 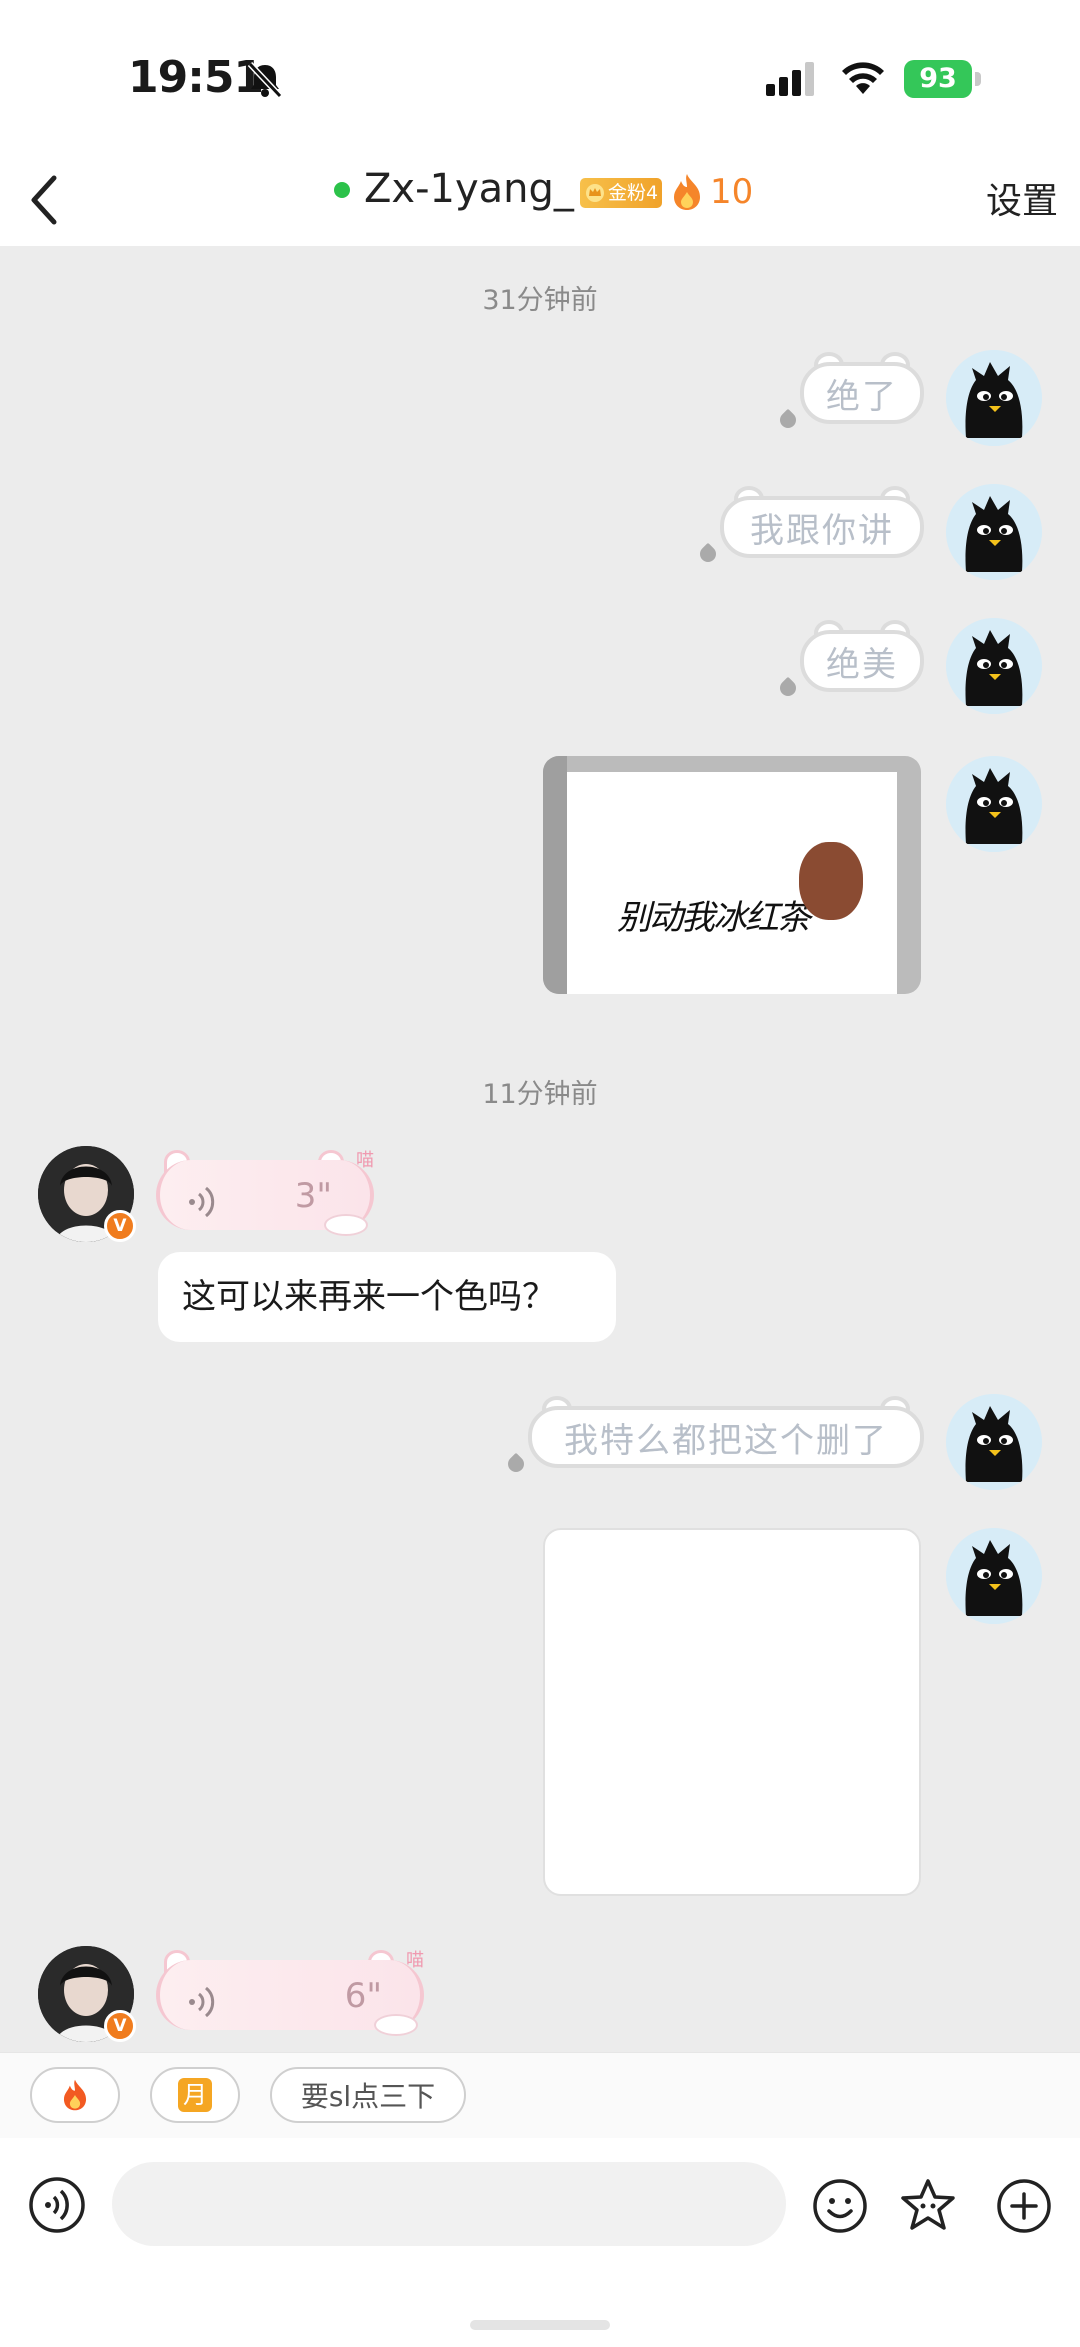 What do you see at coordinates (1024, 2206) in the screenshot?
I see `plus-icon` at bounding box center [1024, 2206].